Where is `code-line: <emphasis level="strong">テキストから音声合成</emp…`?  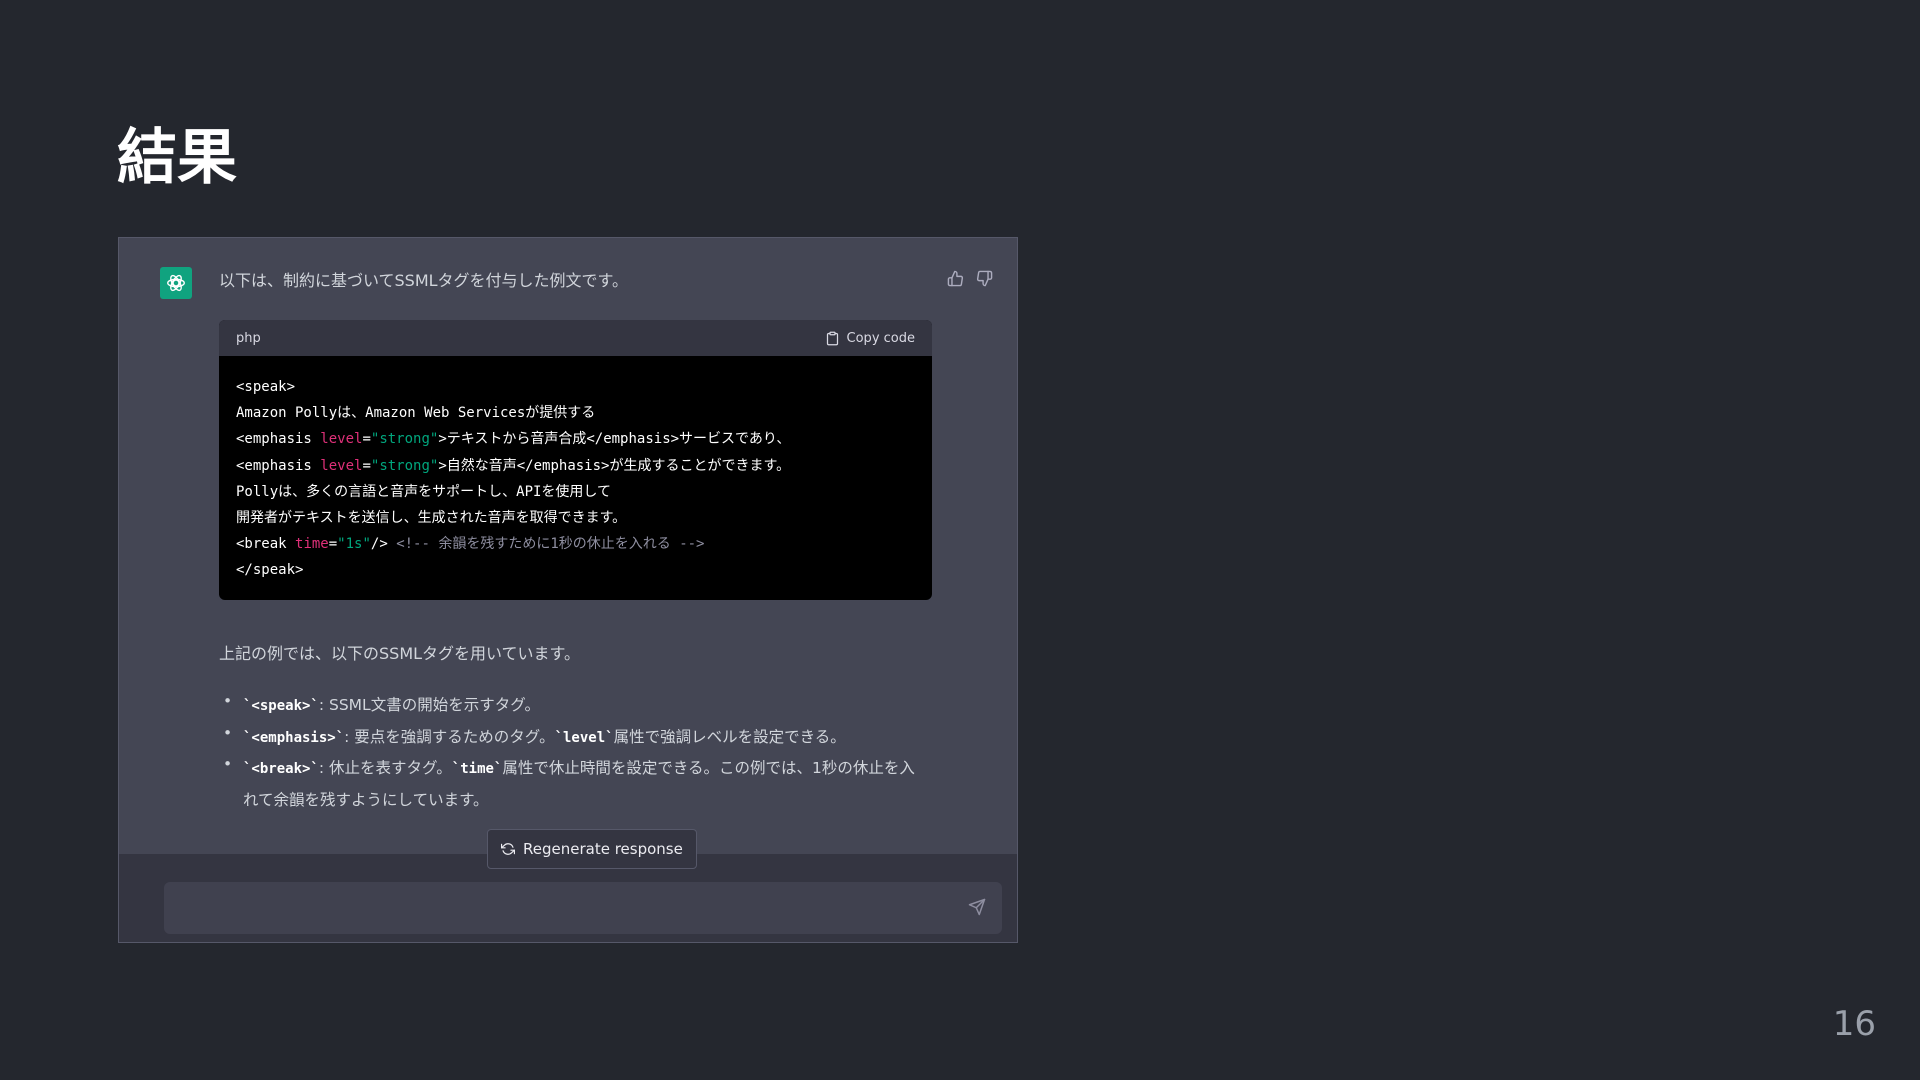
code-line: <emphasis level="strong">テキストから音声合成</emp… is located at coordinates (513, 439).